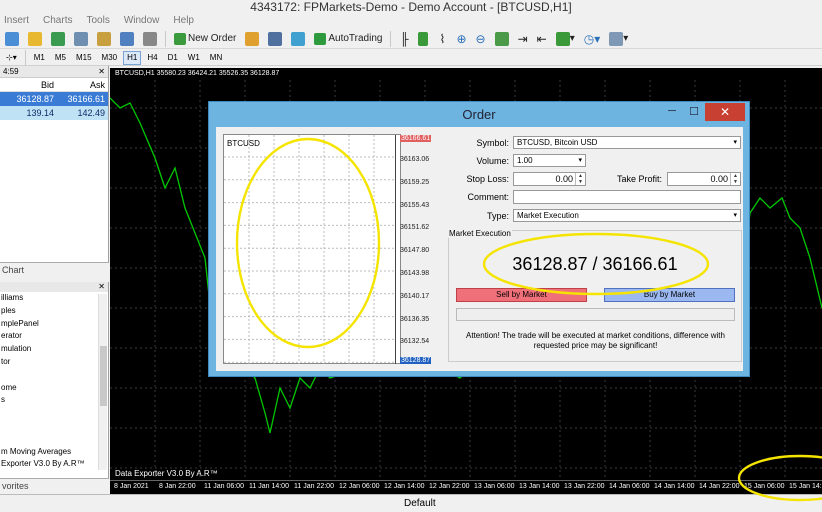 The image size is (822, 512). Describe the element at coordinates (54, 270) in the screenshot. I see `market-watch-tabs: Chart` at that location.